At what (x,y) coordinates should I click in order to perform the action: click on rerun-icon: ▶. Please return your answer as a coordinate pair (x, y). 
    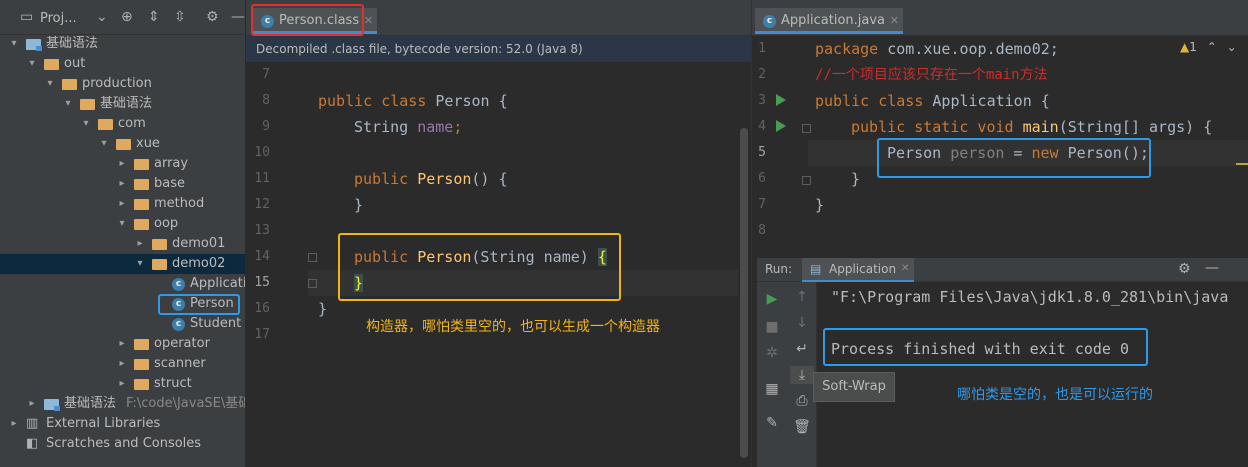
    Looking at the image, I should click on (772, 299).